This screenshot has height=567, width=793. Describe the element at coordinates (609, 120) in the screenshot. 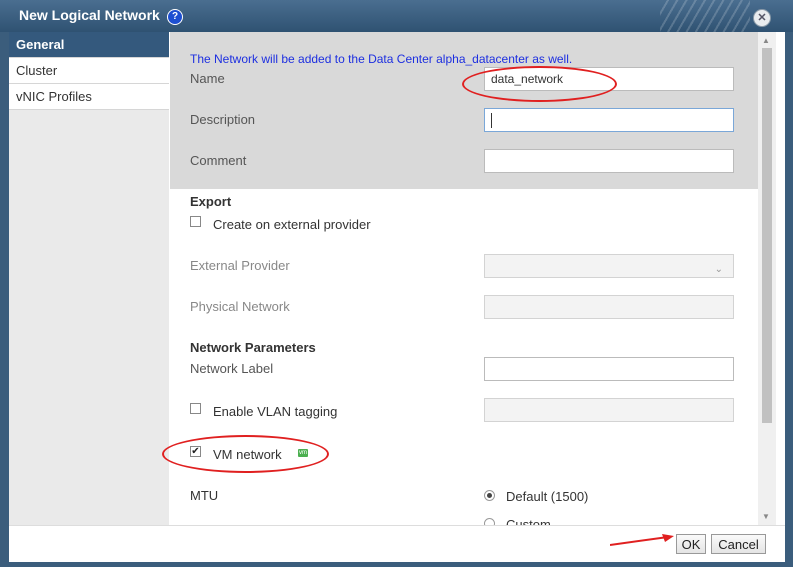

I see `description-input` at that location.